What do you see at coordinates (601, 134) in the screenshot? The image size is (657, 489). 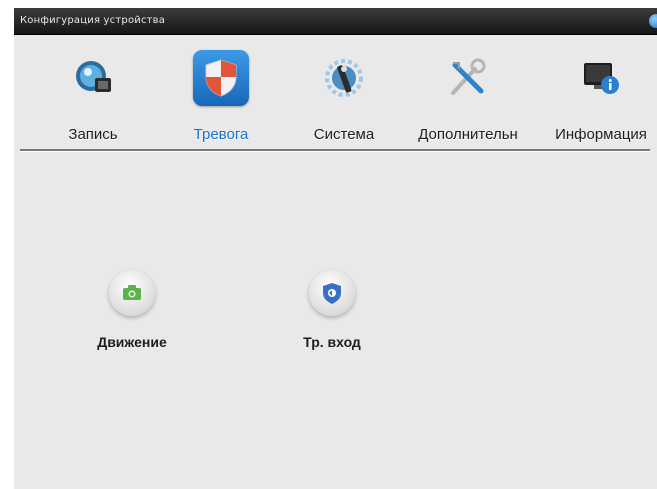 I see `tab-label: Информация` at bounding box center [601, 134].